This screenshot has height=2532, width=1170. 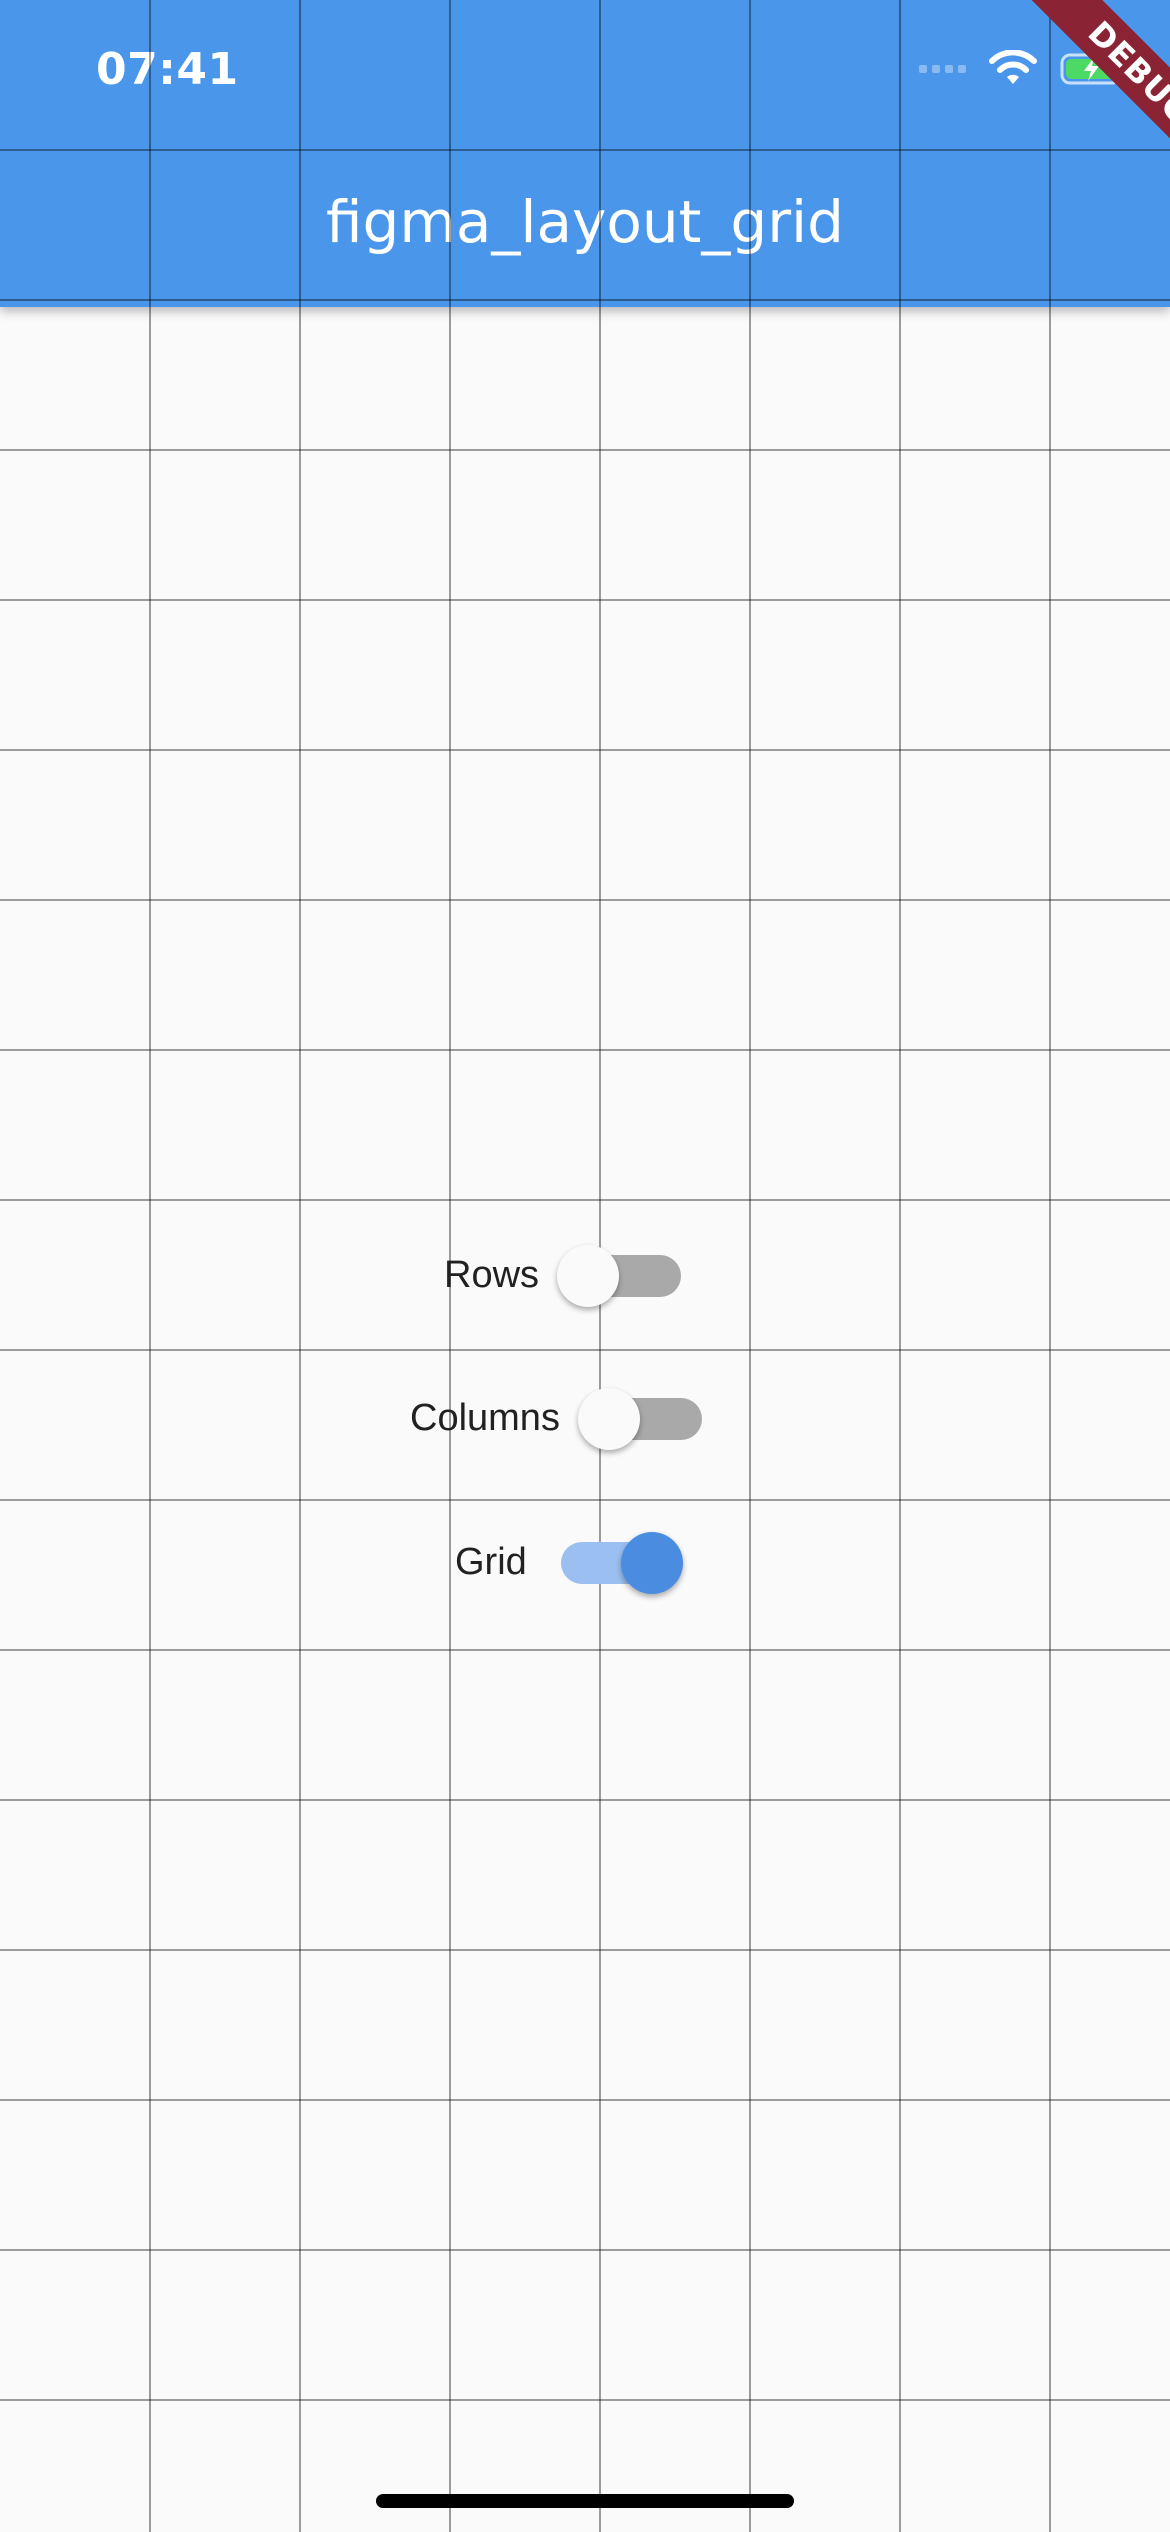 I want to click on rows-switch, so click(x=619, y=1275).